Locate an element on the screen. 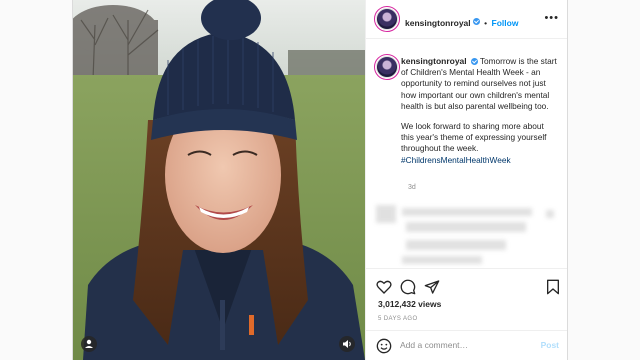 The image size is (640, 360). view-count: 3,012,432 views is located at coordinates (409, 304).